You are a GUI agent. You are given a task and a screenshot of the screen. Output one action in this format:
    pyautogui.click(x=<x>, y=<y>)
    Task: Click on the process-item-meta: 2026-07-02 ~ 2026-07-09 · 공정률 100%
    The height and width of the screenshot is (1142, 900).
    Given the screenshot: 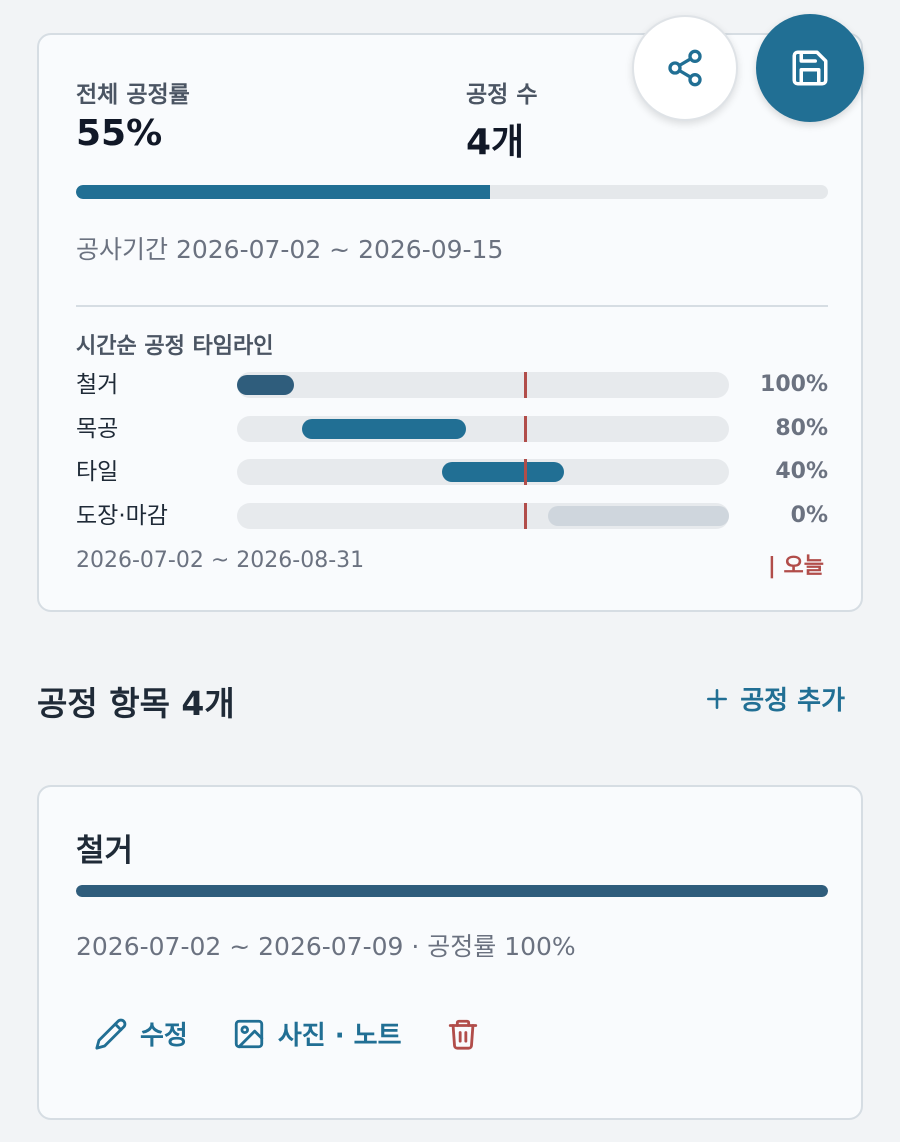 What is the action you would take?
    pyautogui.click(x=326, y=946)
    